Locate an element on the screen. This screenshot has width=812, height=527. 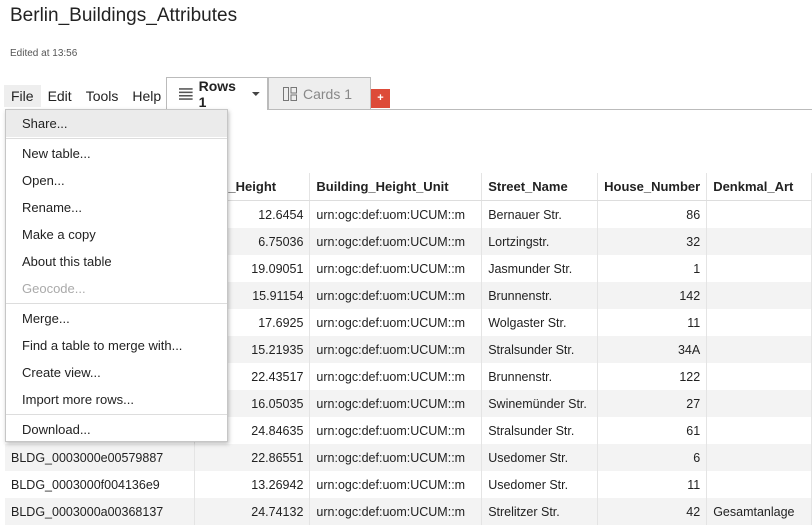
edited-status: Edited at 13:56 is located at coordinates (44, 53).